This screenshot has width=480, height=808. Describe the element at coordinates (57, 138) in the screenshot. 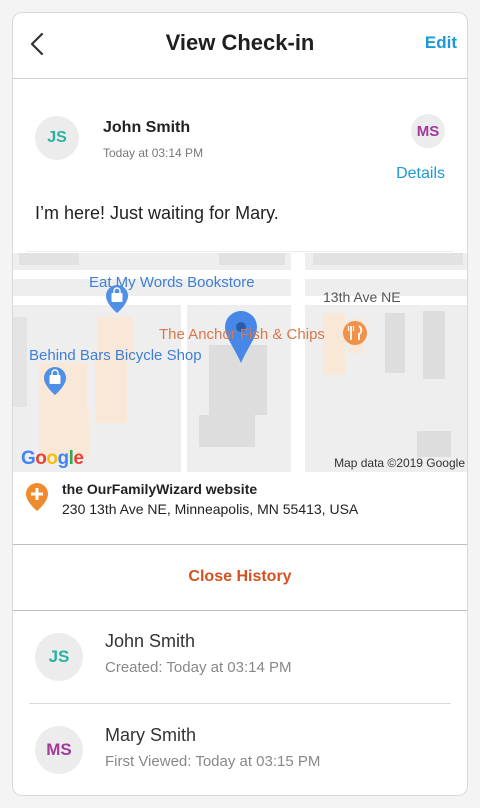

I see `author-avatar: JS` at that location.